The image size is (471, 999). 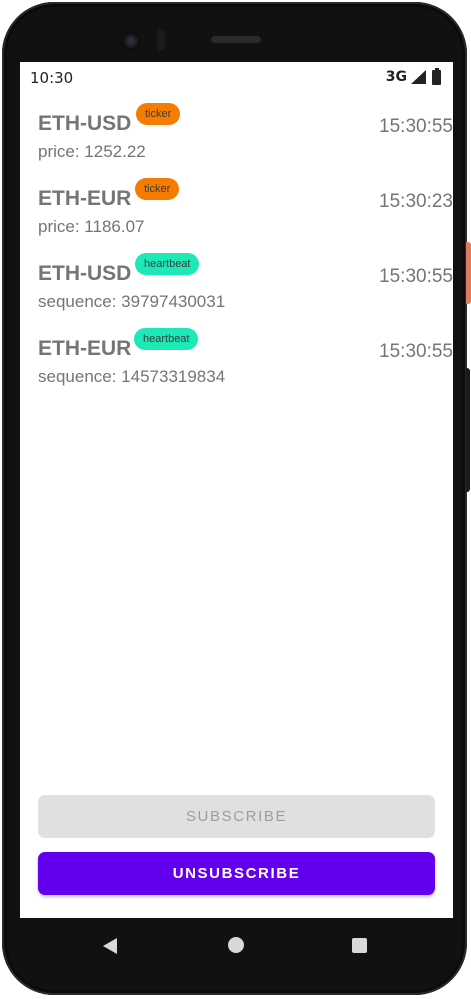 What do you see at coordinates (236, 39) in the screenshot?
I see `earpiece-speaker` at bounding box center [236, 39].